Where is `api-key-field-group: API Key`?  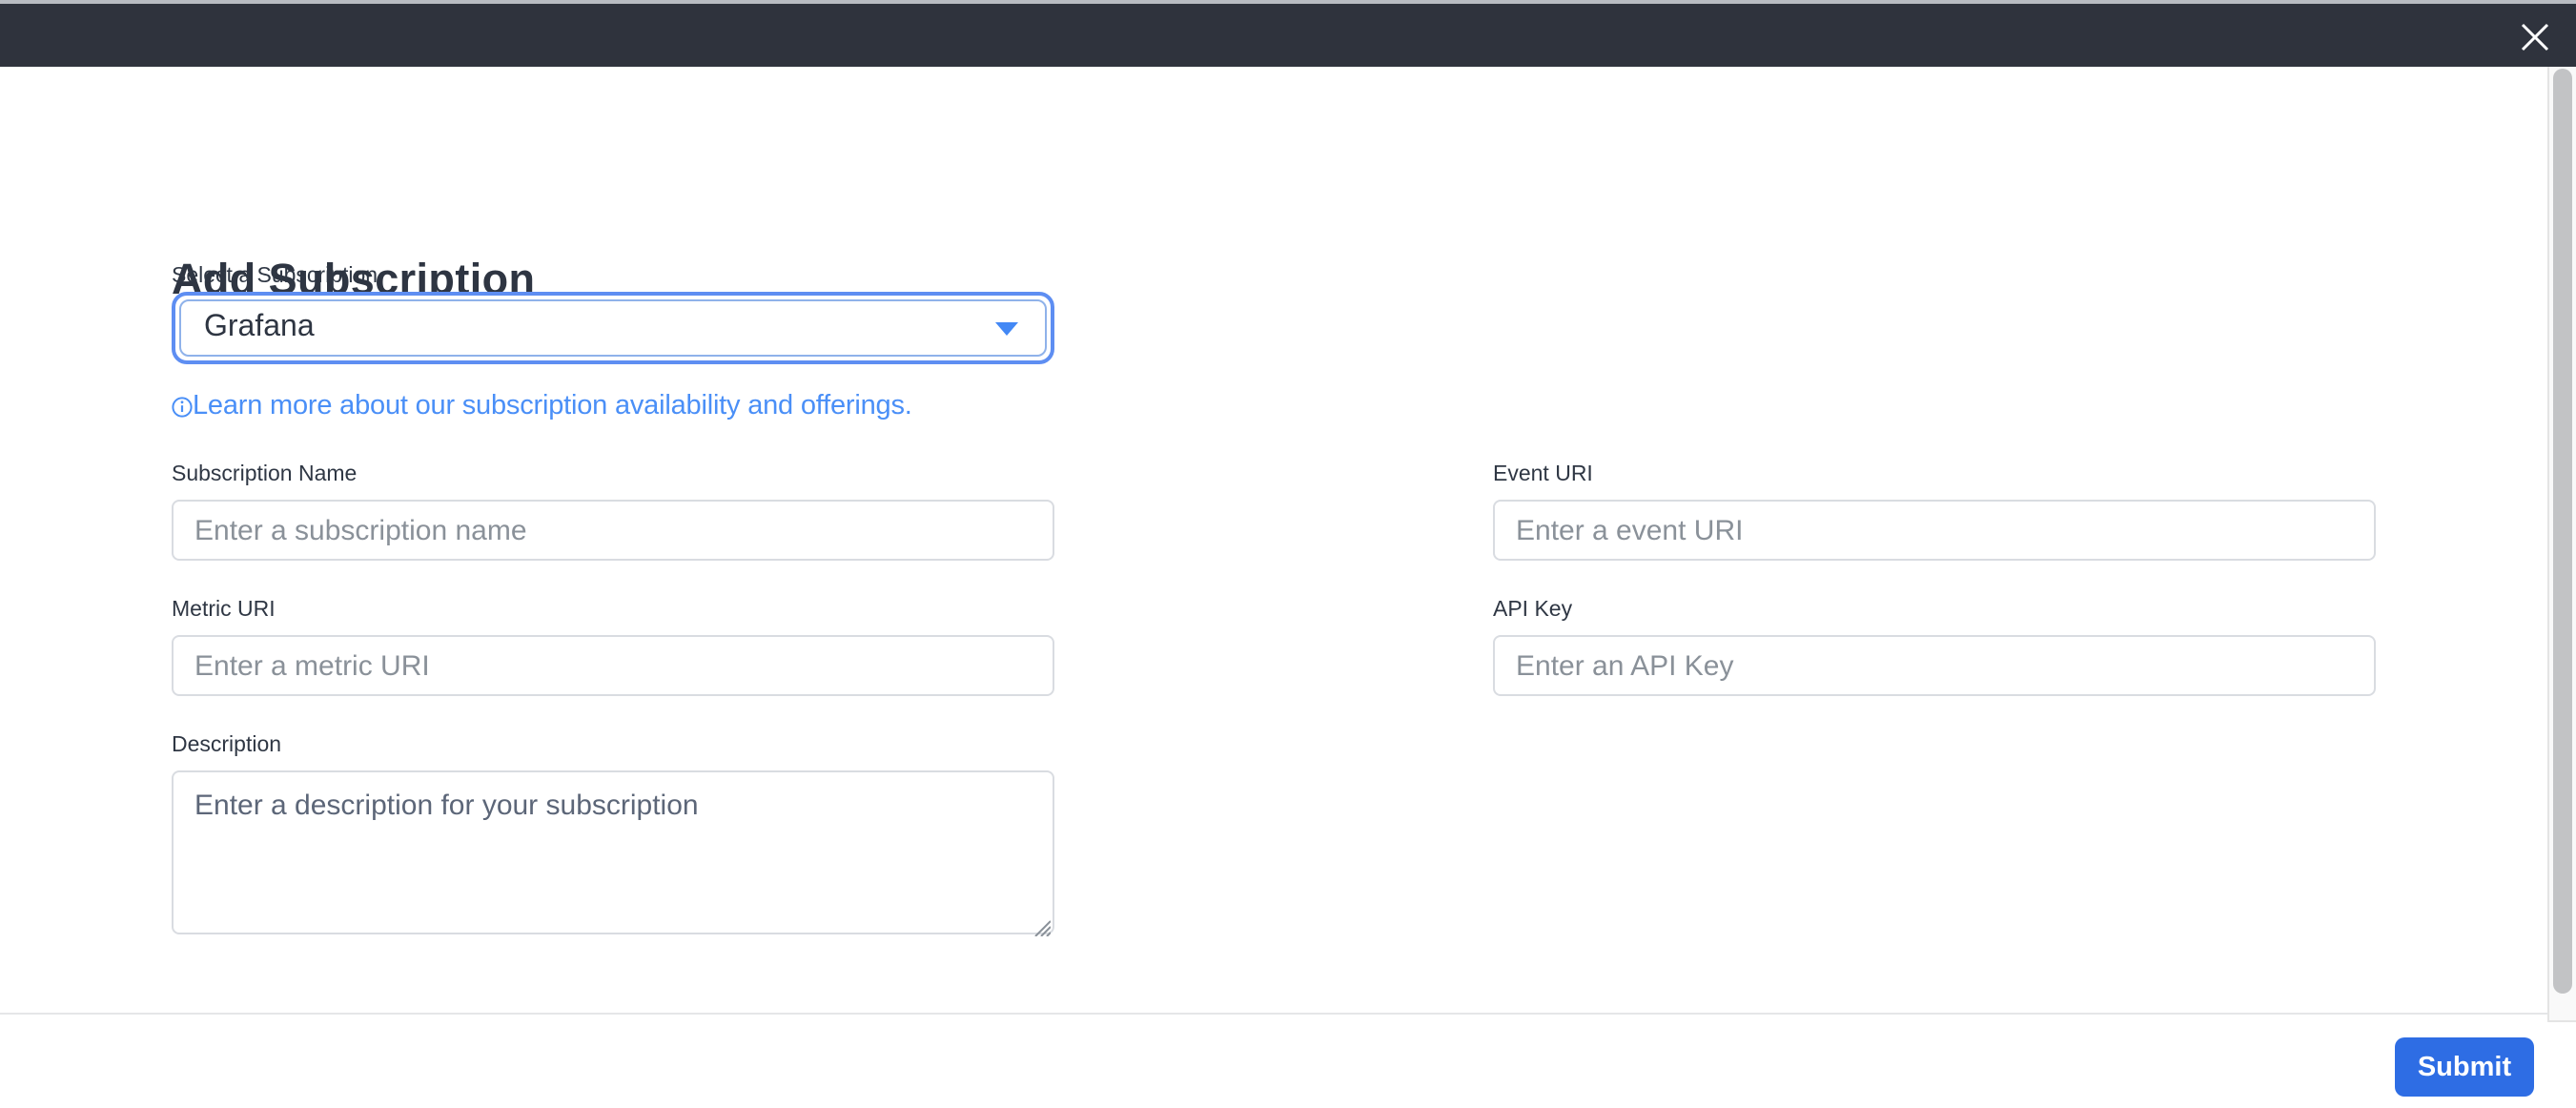 api-key-field-group: API Key is located at coordinates (1935, 647).